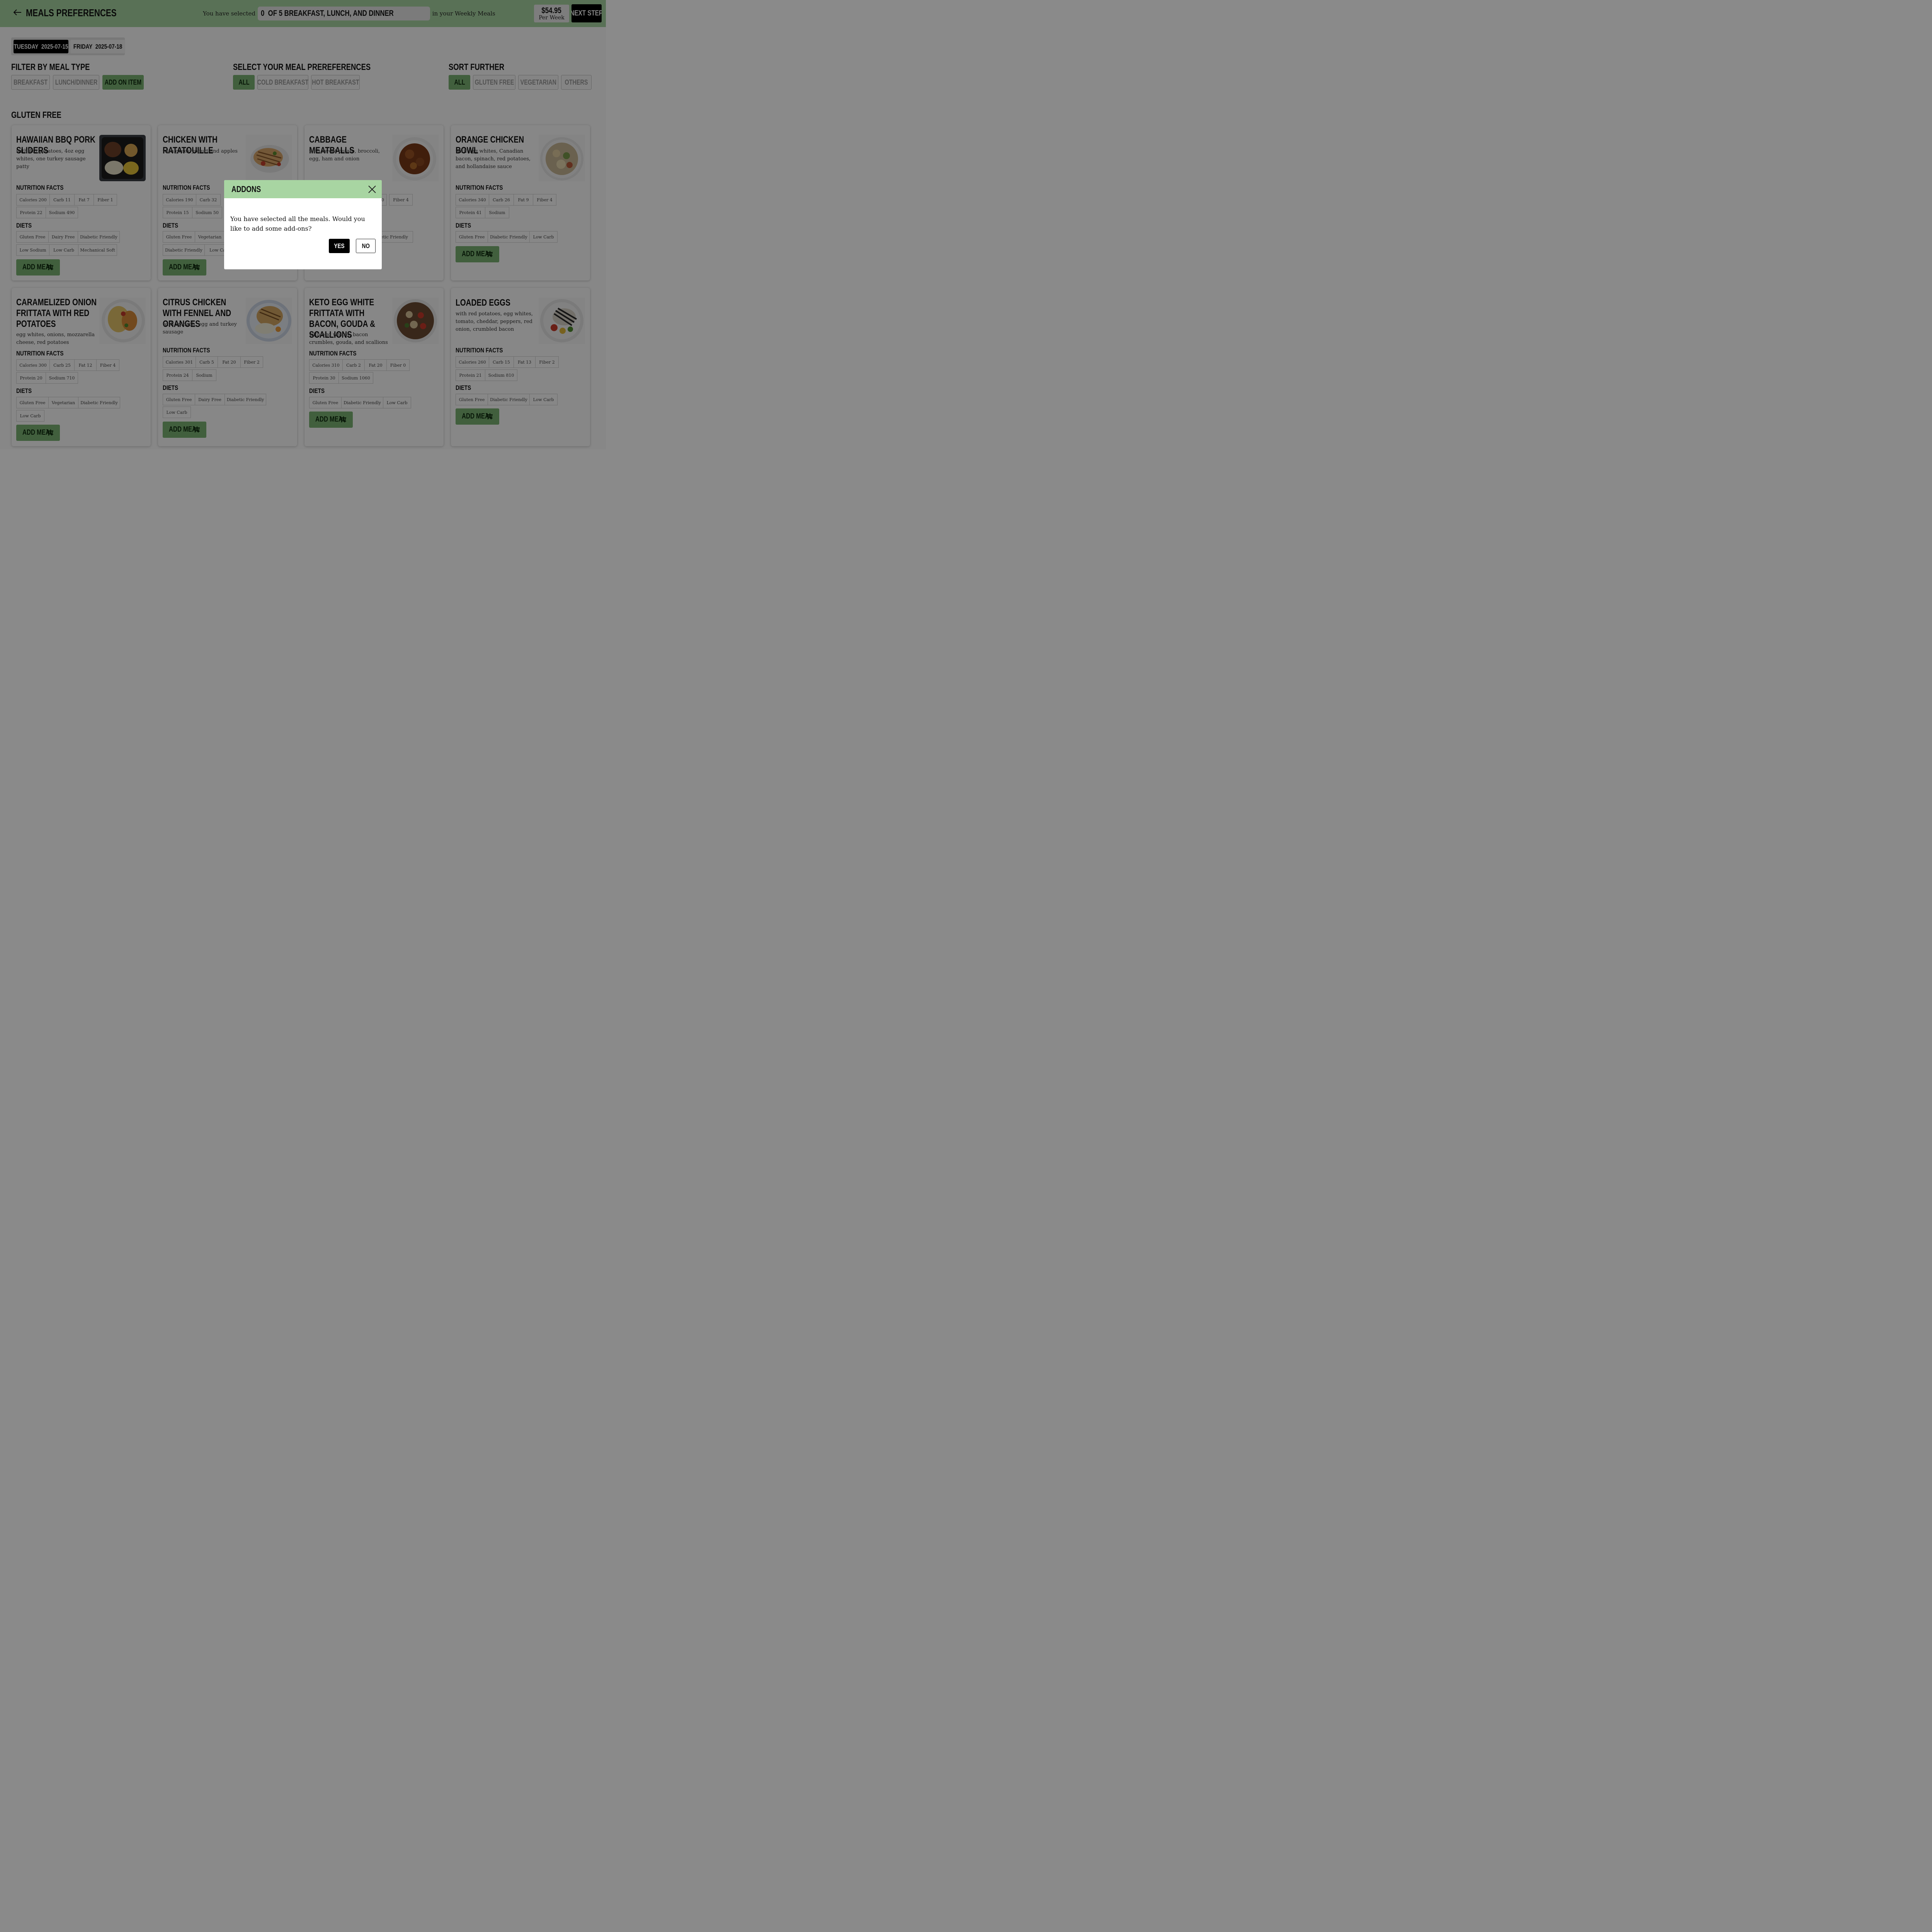  I want to click on dialog-header: ADDONS, so click(303, 189).